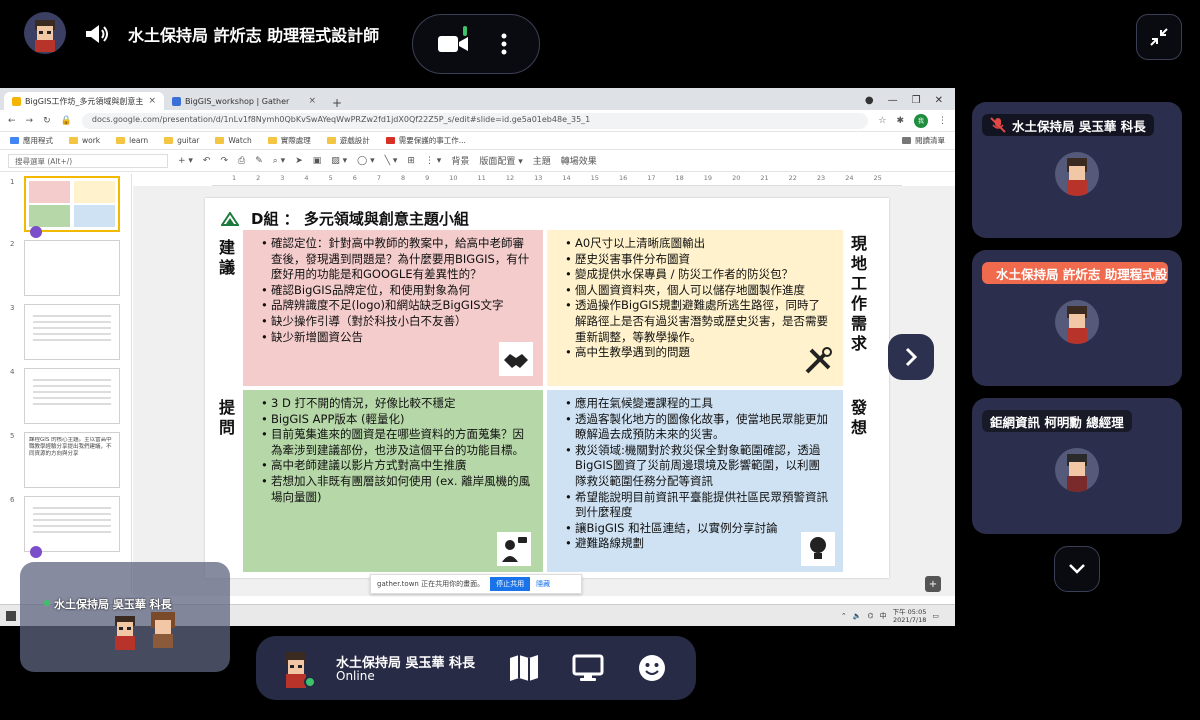  What do you see at coordinates (233, 140) in the screenshot?
I see `bookmark-item: Watch` at bounding box center [233, 140].